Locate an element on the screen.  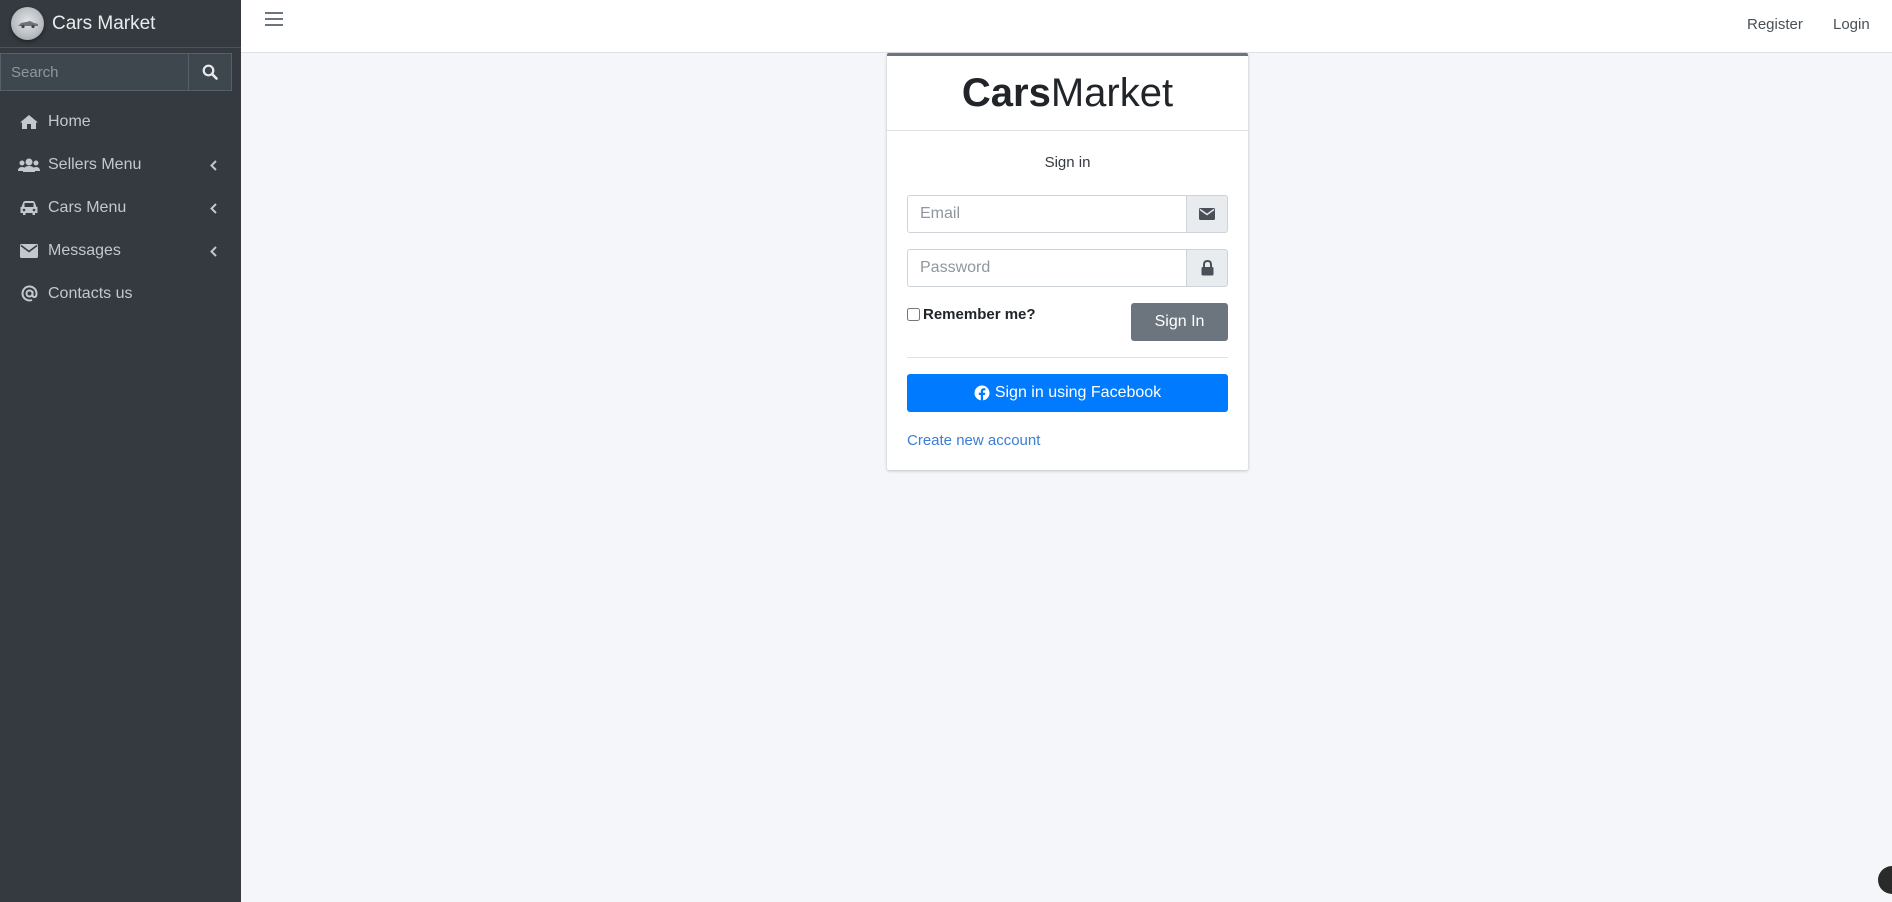
facebook-icon is located at coordinates (982, 393).